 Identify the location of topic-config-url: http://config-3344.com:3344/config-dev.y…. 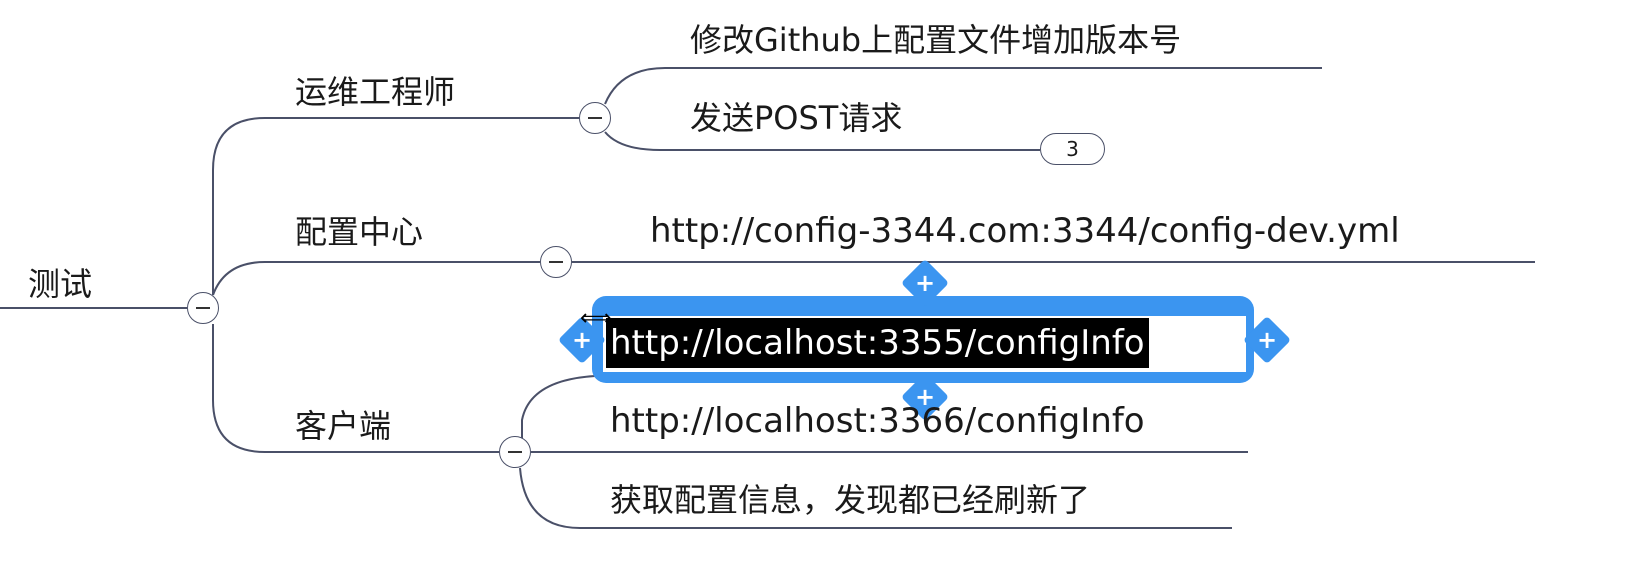
(1025, 231).